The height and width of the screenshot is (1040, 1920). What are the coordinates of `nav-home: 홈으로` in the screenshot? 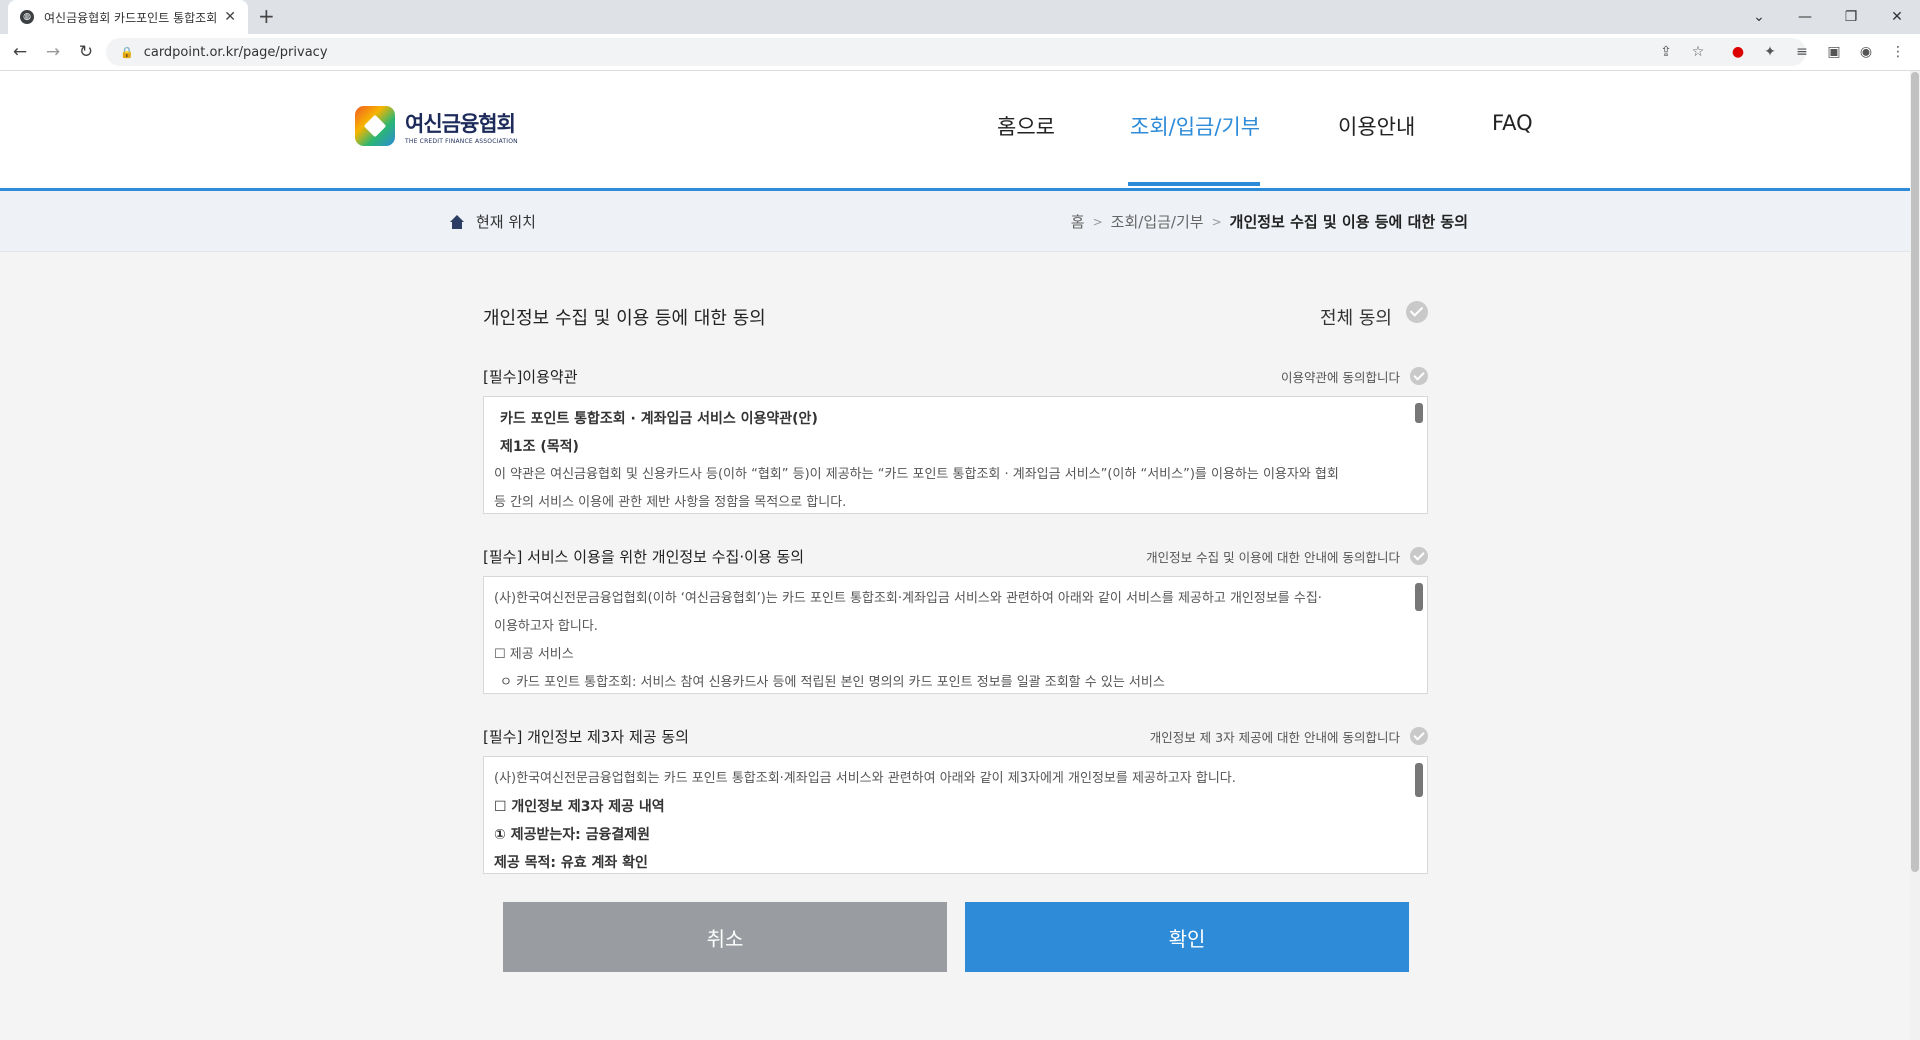 It's located at (1026, 126).